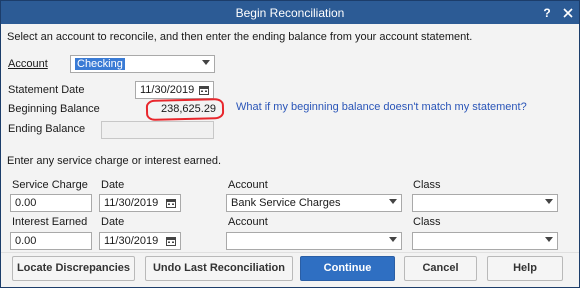 The width and height of the screenshot is (580, 288). I want to click on statement-date-label: Statement Date, so click(46, 90).